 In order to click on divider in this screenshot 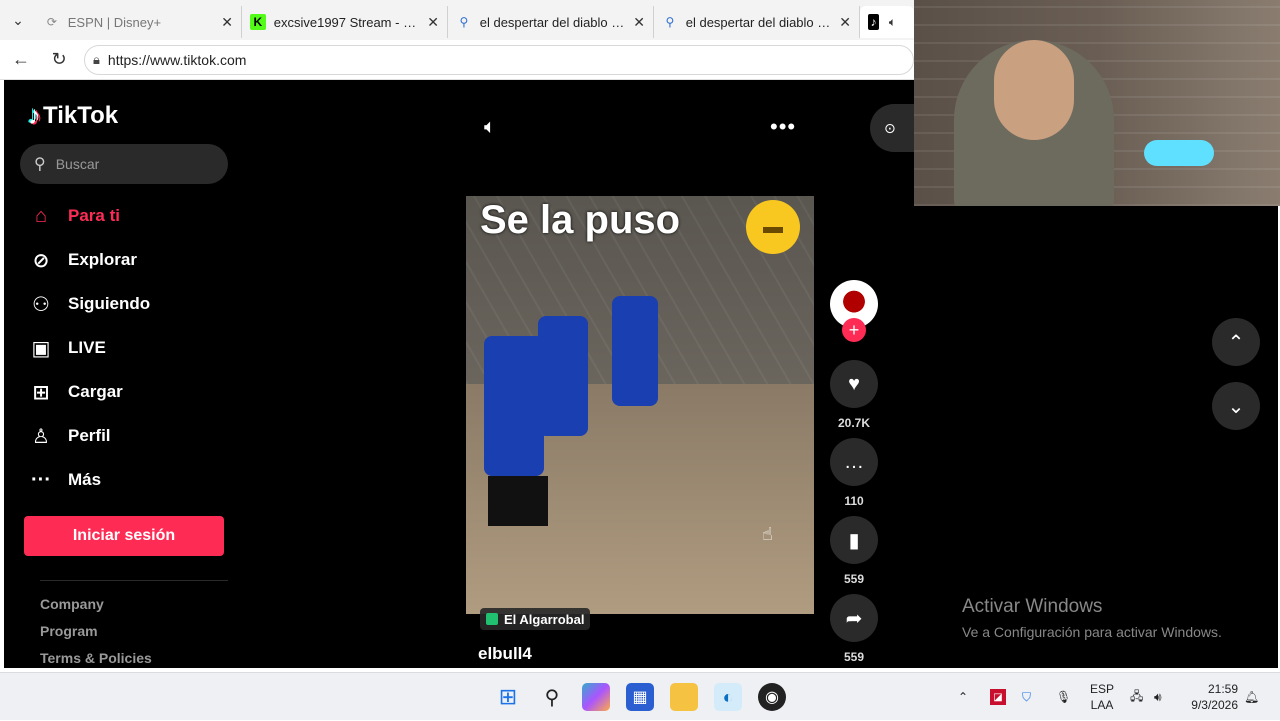, I will do `click(134, 580)`.